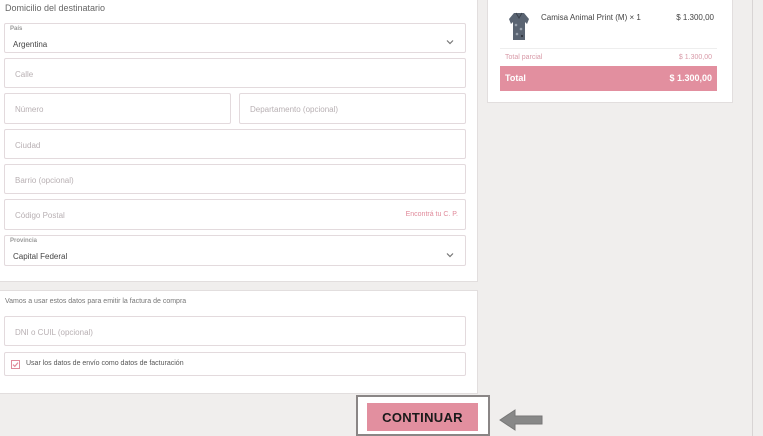 Image resolution: width=763 pixels, height=436 pixels. Describe the element at coordinates (521, 420) in the screenshot. I see `left-arrow-icon` at that location.